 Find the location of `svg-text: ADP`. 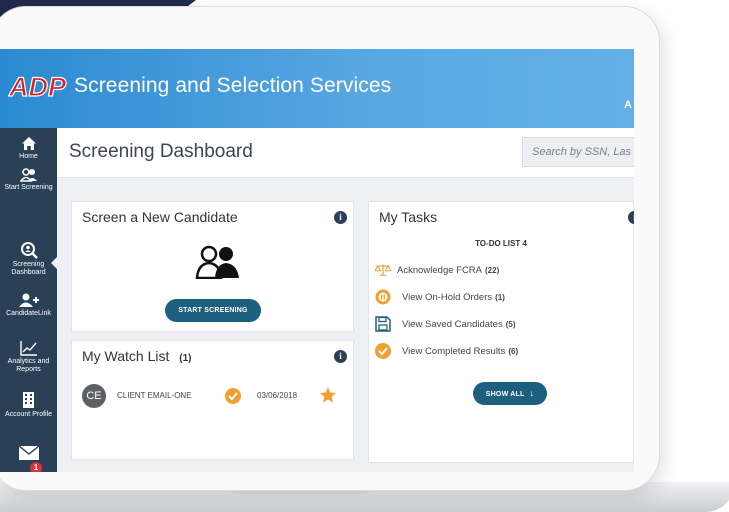

svg-text: ADP is located at coordinates (37, 87).